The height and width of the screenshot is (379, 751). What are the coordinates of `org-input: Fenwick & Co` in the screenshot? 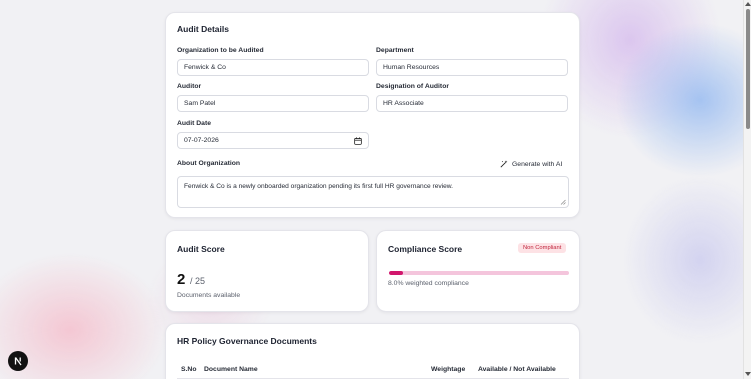 It's located at (273, 67).